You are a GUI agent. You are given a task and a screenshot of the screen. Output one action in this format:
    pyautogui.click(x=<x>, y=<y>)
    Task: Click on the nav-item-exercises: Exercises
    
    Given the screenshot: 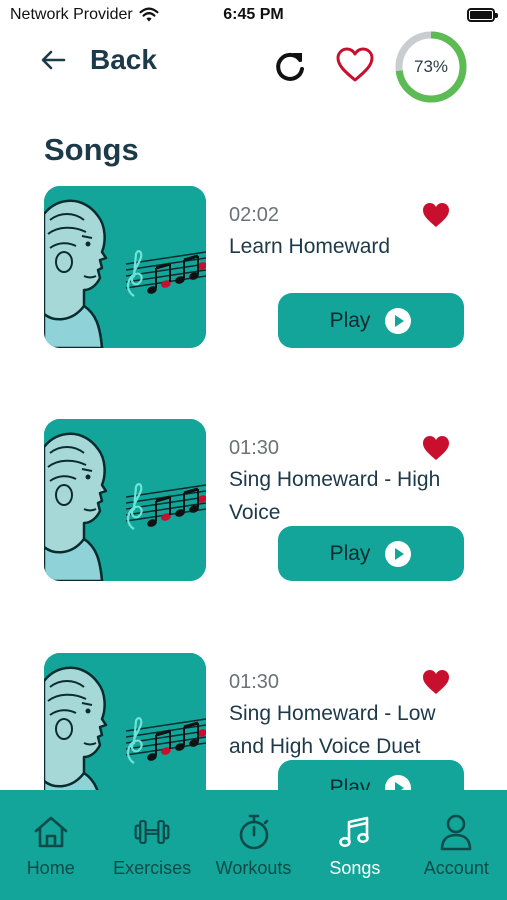 What is the action you would take?
    pyautogui.click(x=151, y=845)
    